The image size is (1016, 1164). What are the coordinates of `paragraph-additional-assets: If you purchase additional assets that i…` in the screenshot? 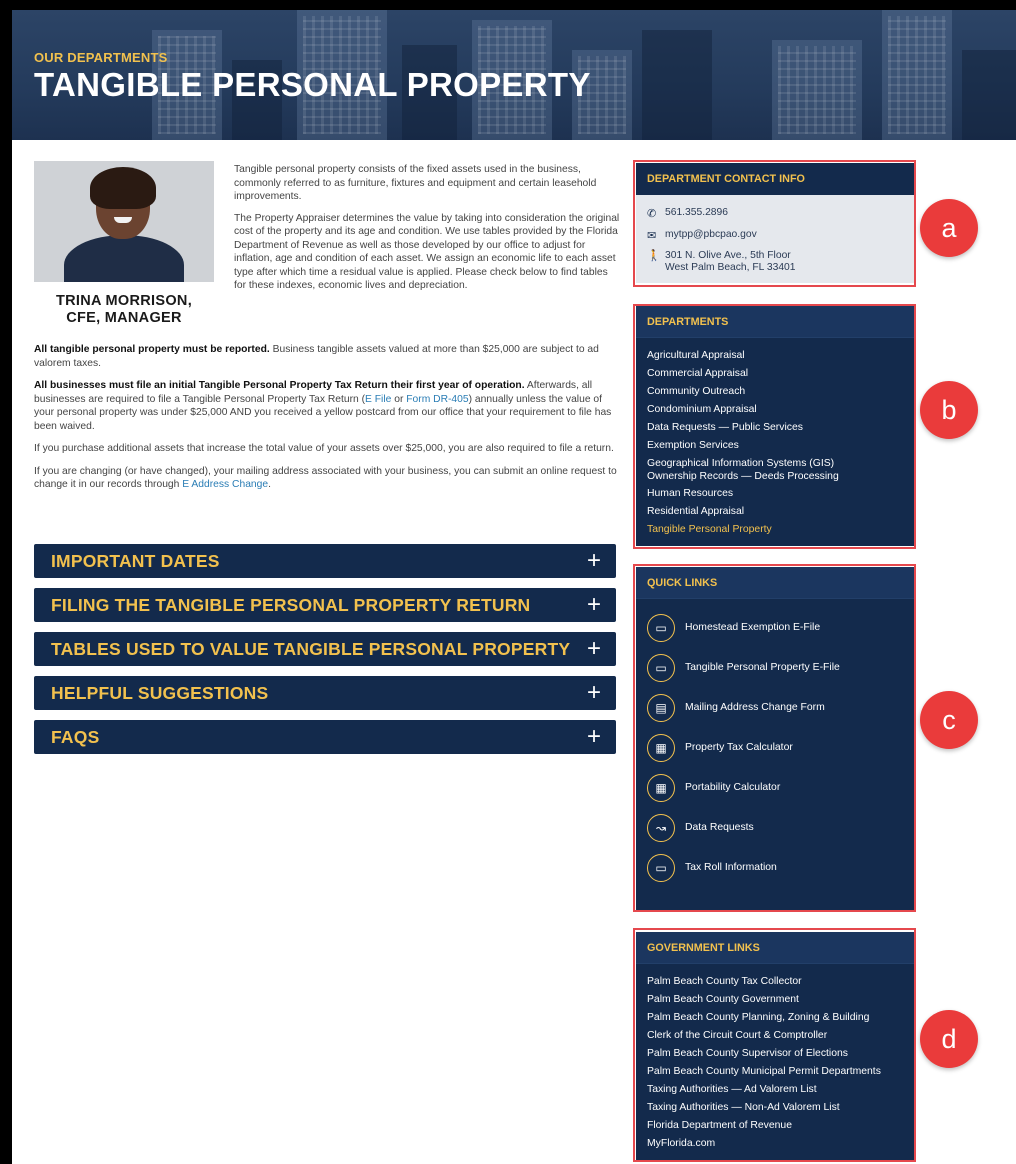 It's located at (324, 448).